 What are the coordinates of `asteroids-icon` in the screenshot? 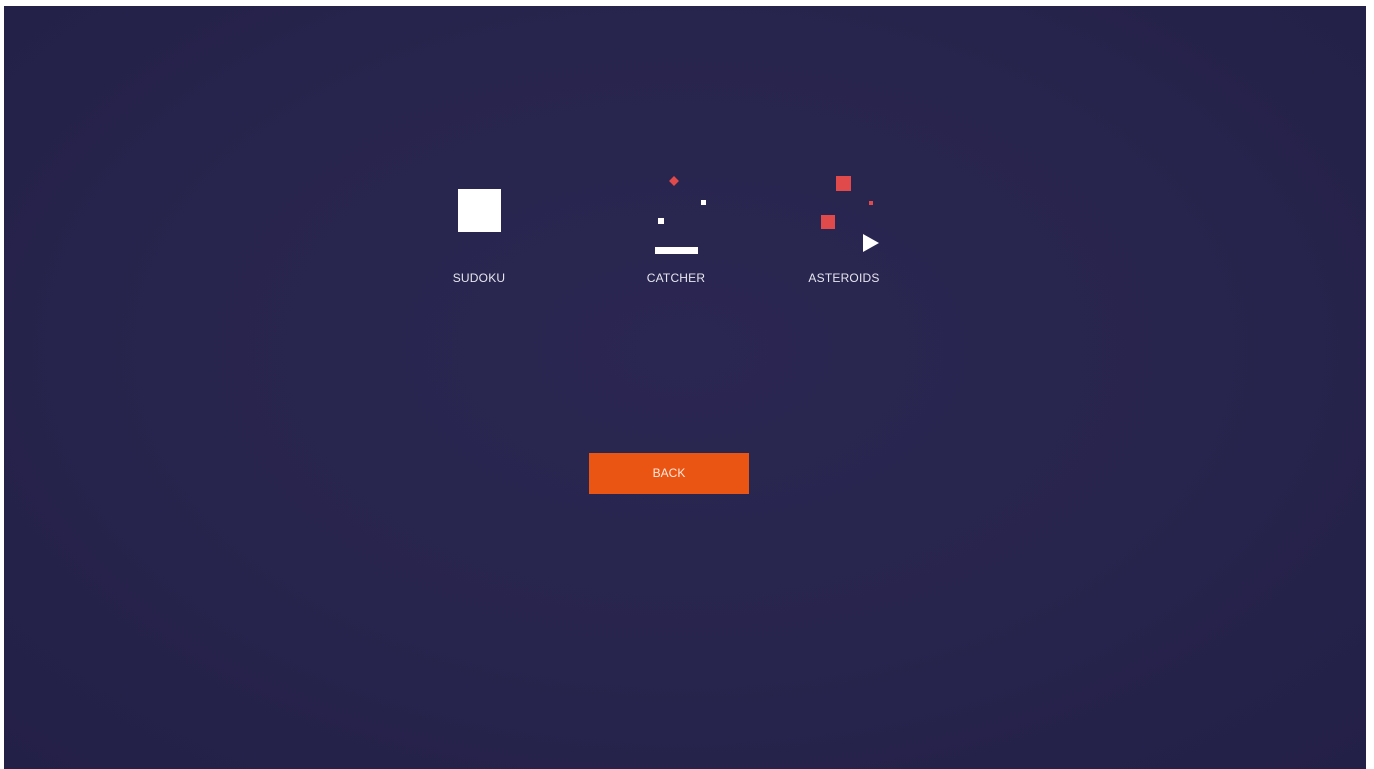 It's located at (850, 214).